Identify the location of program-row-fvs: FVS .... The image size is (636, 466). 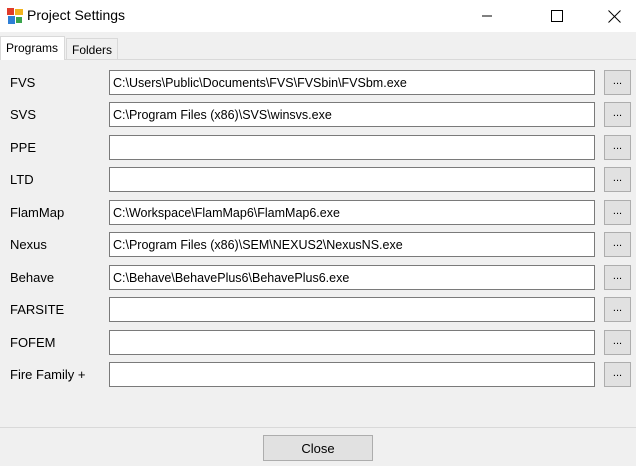
(318, 83).